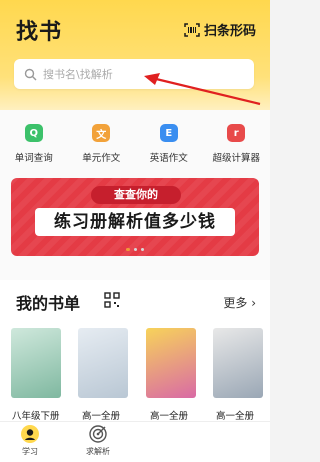  I want to click on bottom-tab-bar: 学习 求解析, so click(135, 441).